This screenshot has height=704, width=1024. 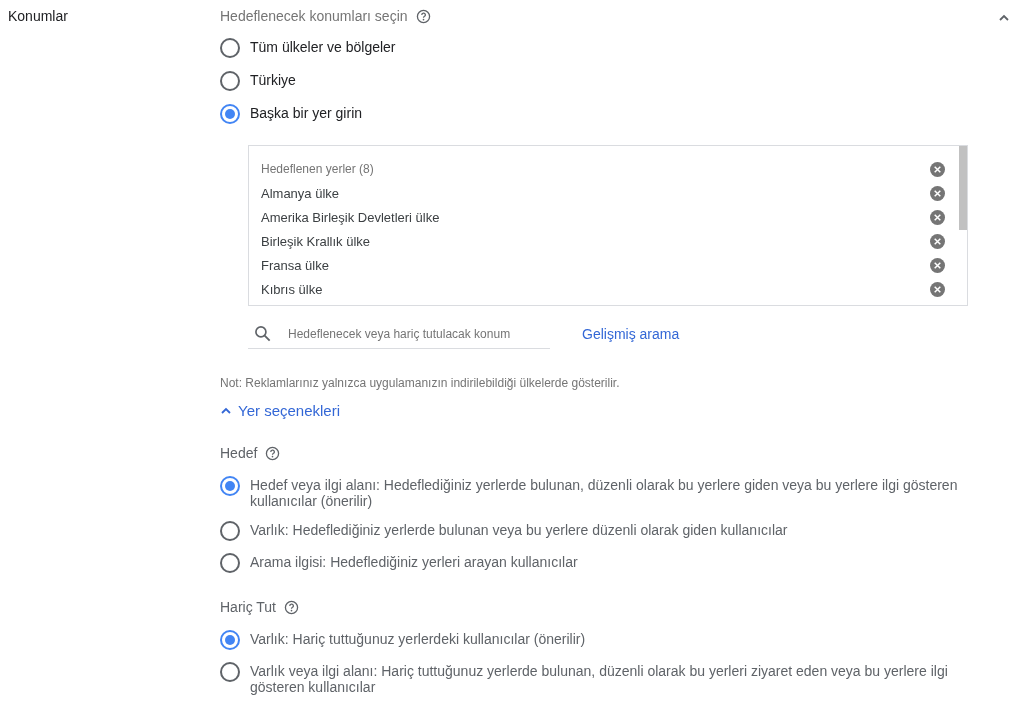 I want to click on group-heading: Hedef, so click(x=239, y=453).